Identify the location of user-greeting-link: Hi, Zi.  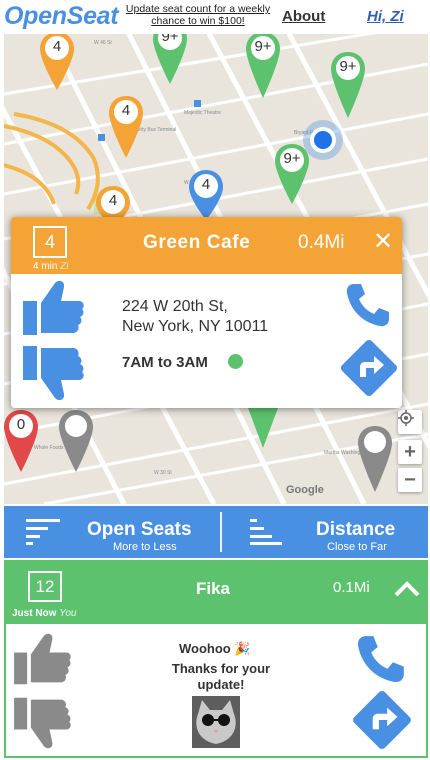
(385, 16).